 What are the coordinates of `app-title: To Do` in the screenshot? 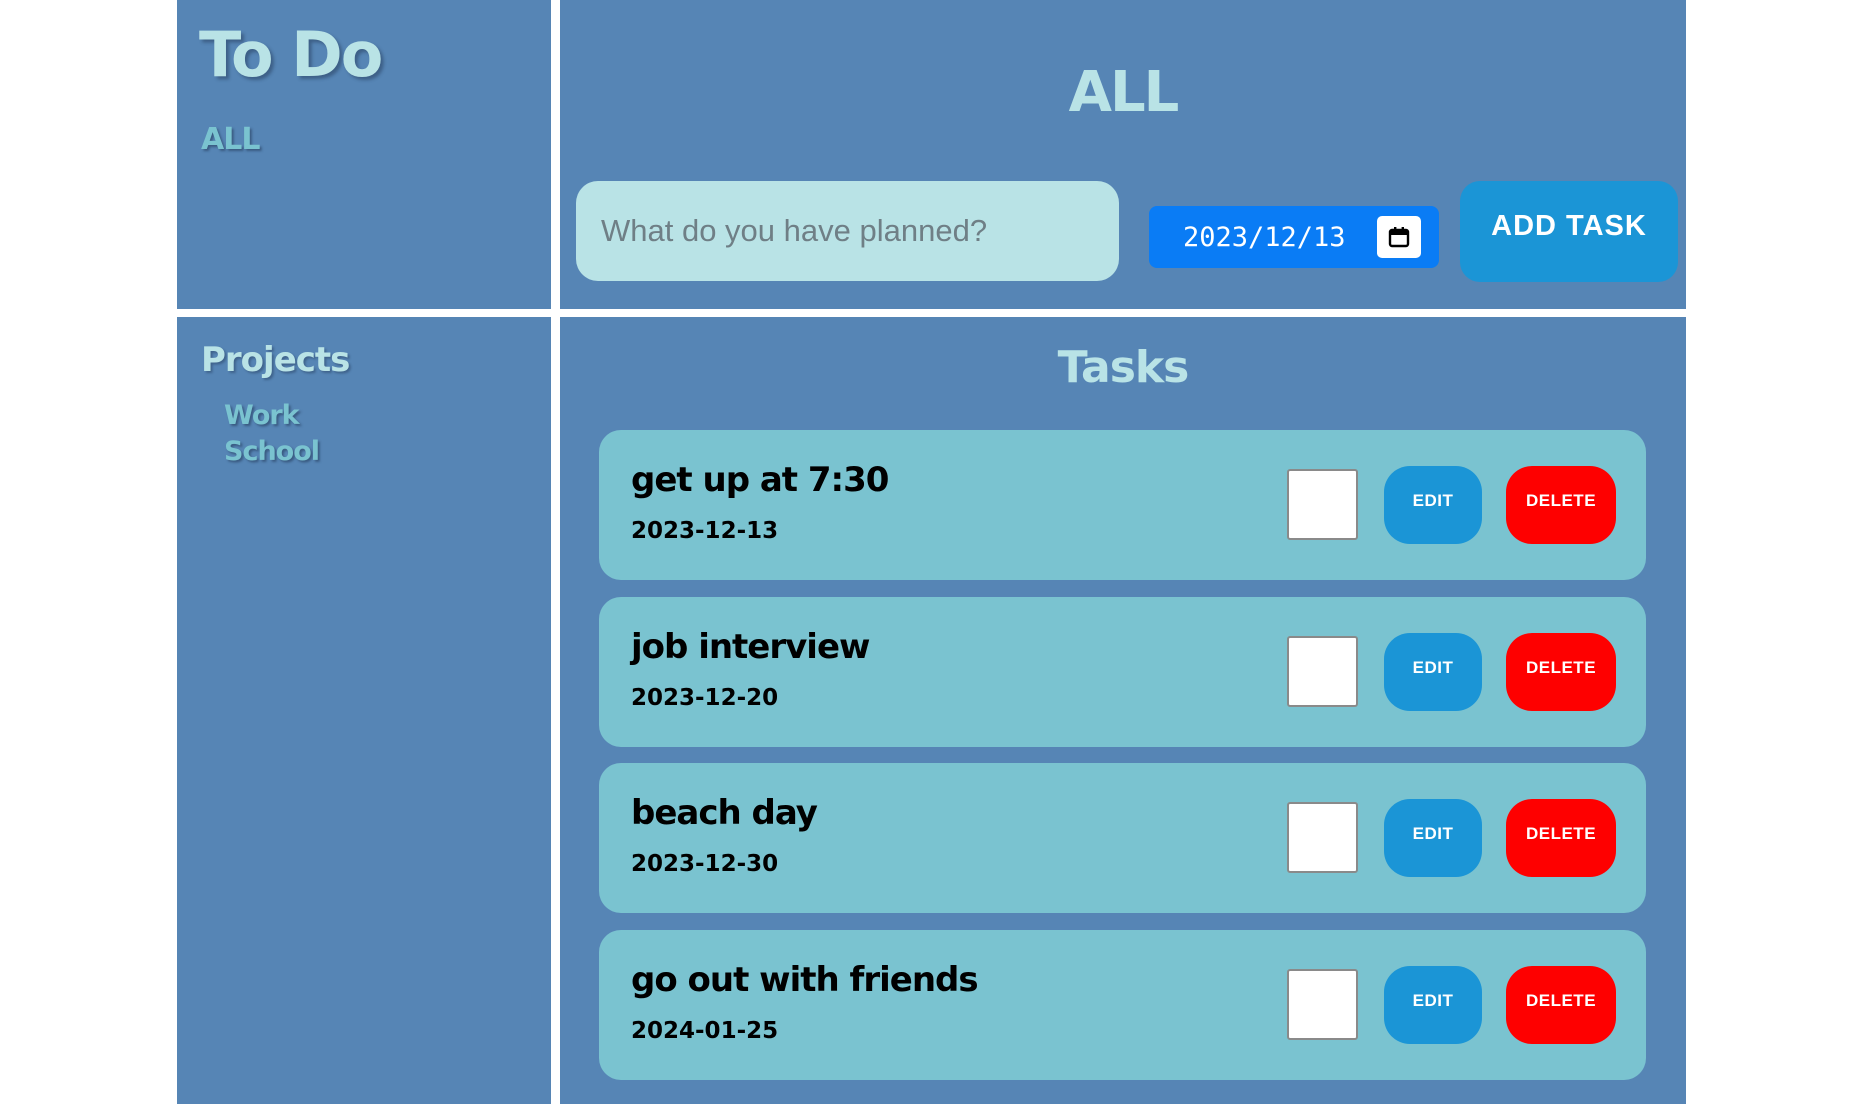 It's located at (291, 54).